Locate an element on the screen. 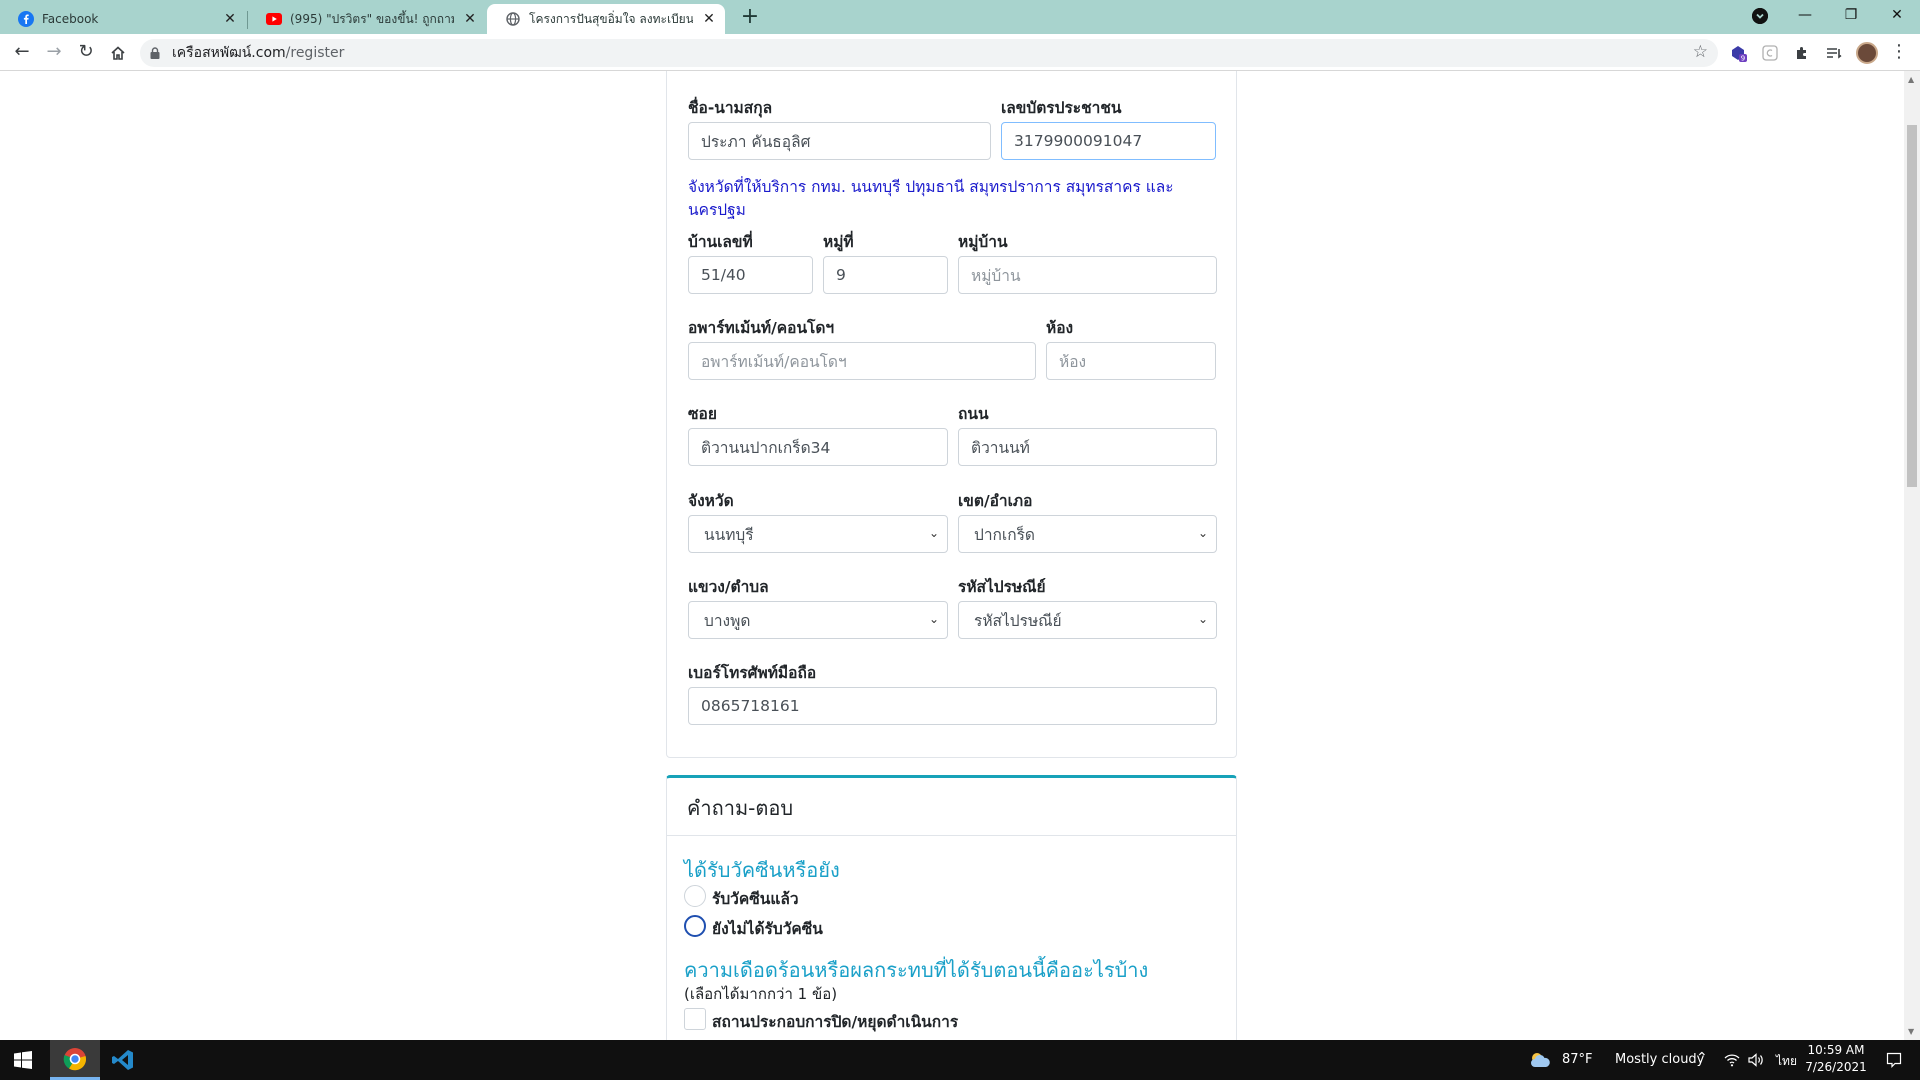  house-no-label: บ้านเลขที่ is located at coordinates (720, 242).